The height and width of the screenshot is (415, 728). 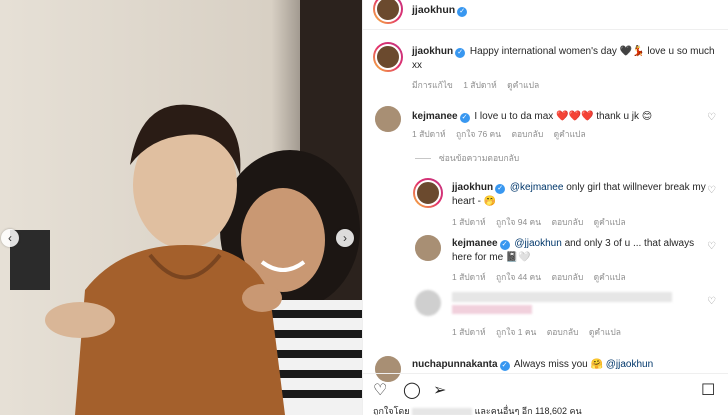 I want to click on hide-replies-link: ซ่อนข้อความตอบกลับ, so click(x=467, y=158).